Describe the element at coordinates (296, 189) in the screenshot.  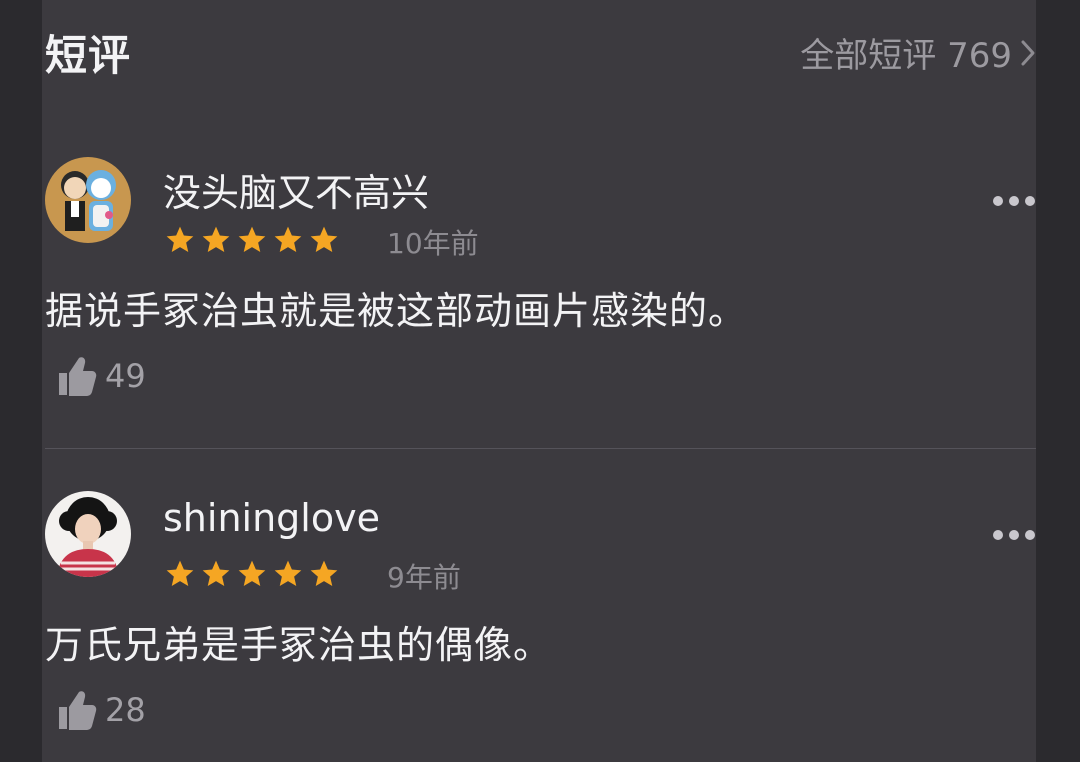
I see `username: 没头脑又不高兴` at that location.